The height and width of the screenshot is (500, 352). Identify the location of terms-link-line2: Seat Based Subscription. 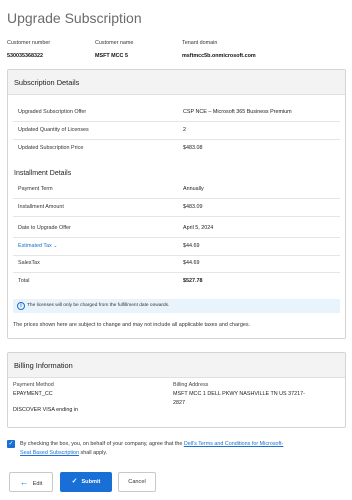
(50, 453).